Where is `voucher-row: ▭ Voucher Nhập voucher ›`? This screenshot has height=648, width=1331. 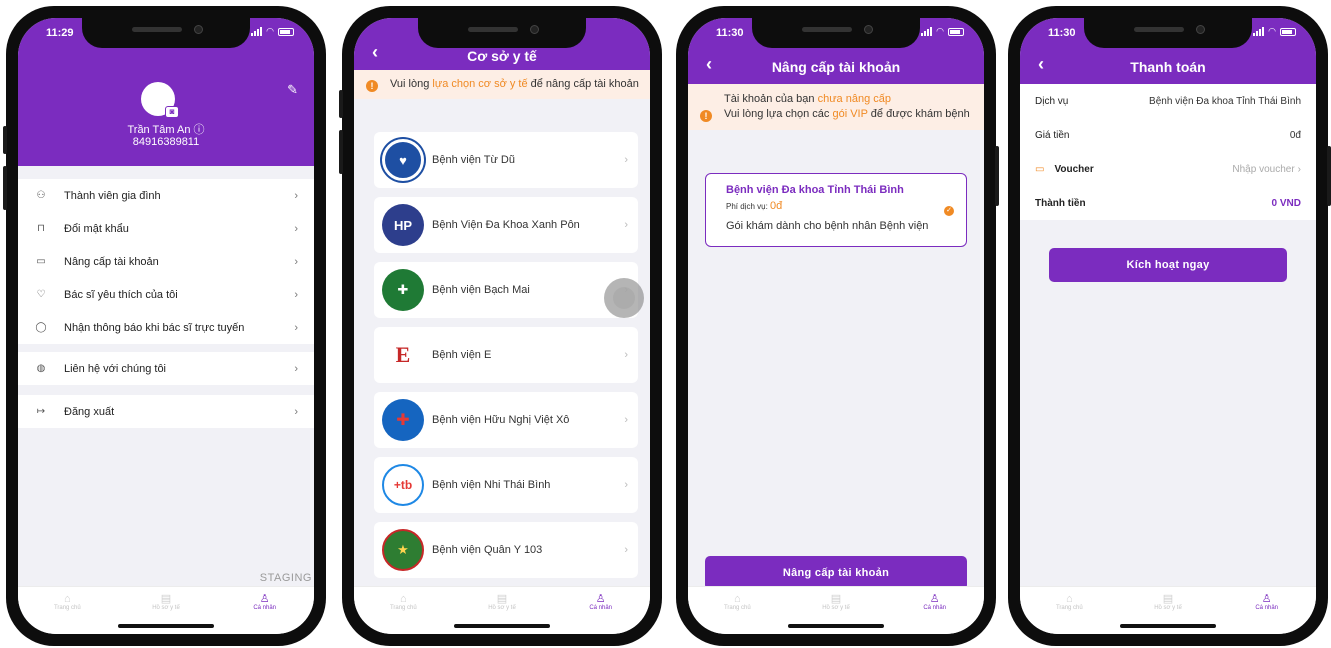
voucher-row: ▭ Voucher Nhập voucher › is located at coordinates (1168, 169).